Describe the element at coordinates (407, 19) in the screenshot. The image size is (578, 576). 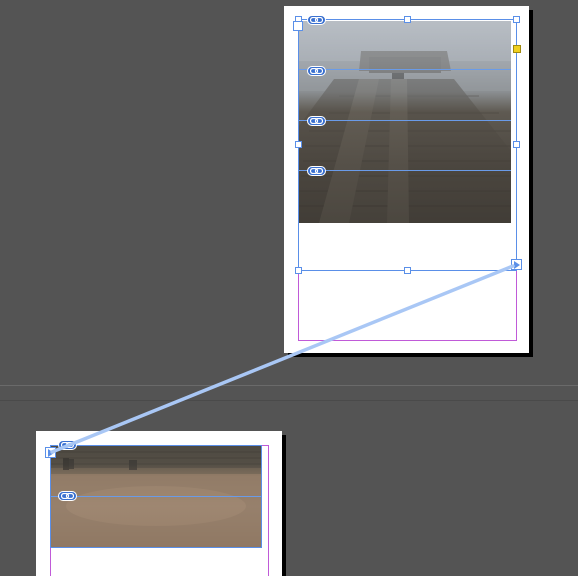
I see `resize-handle-top-center` at that location.